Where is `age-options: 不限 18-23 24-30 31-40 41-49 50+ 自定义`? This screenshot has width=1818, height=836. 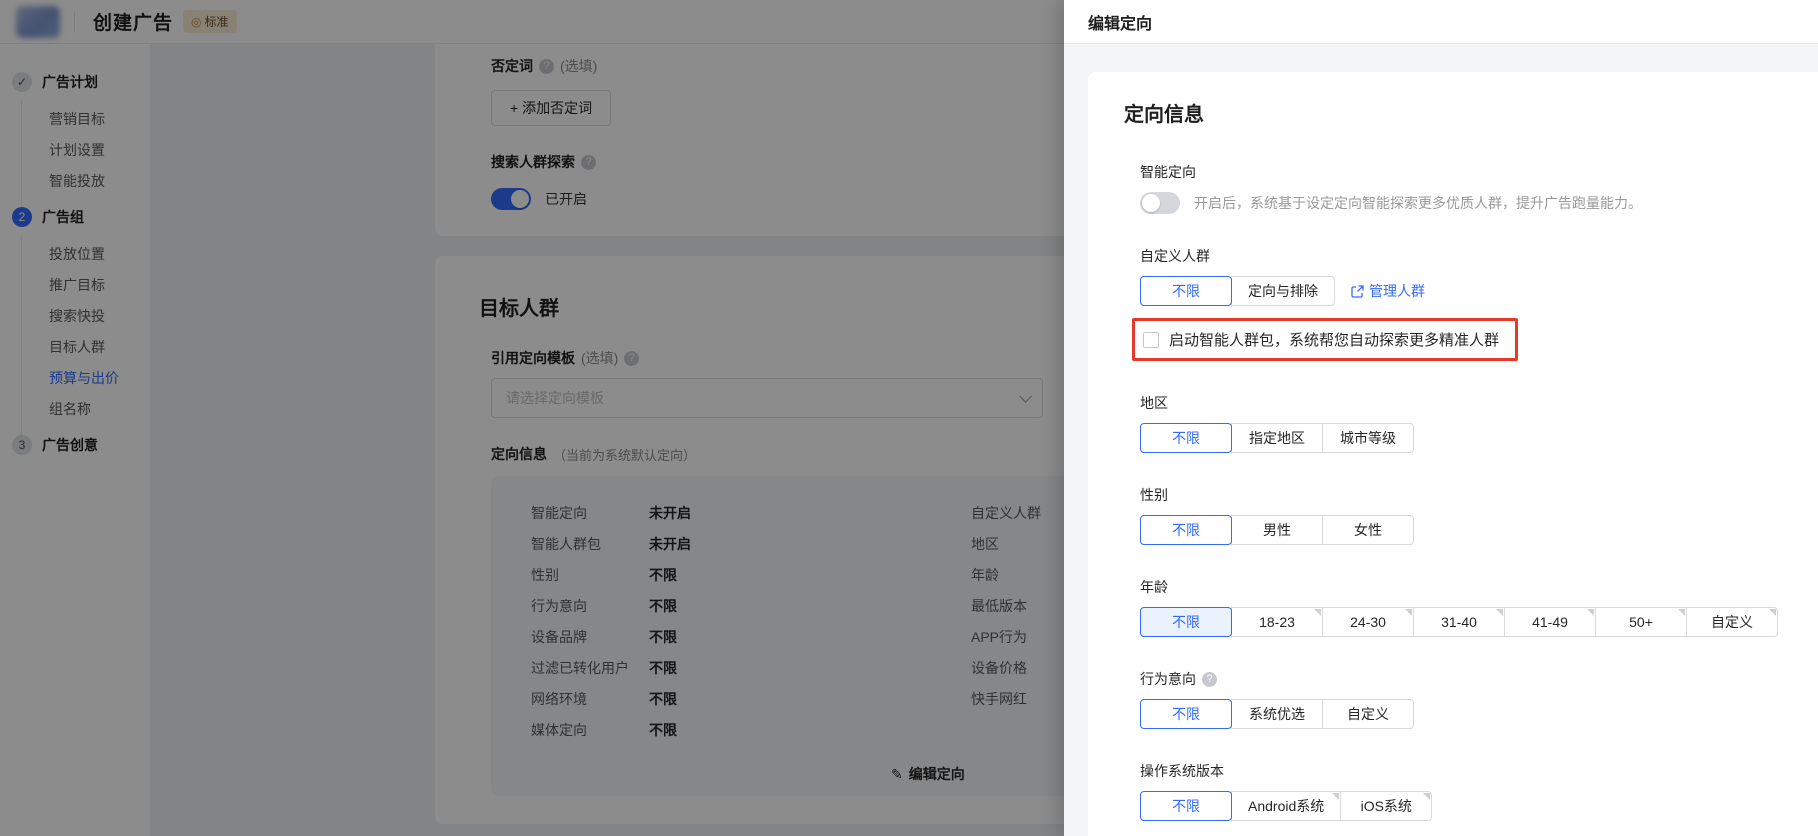
age-options: 不限 18-23 24-30 31-40 41-49 50+ 自定义 is located at coordinates (1459, 622).